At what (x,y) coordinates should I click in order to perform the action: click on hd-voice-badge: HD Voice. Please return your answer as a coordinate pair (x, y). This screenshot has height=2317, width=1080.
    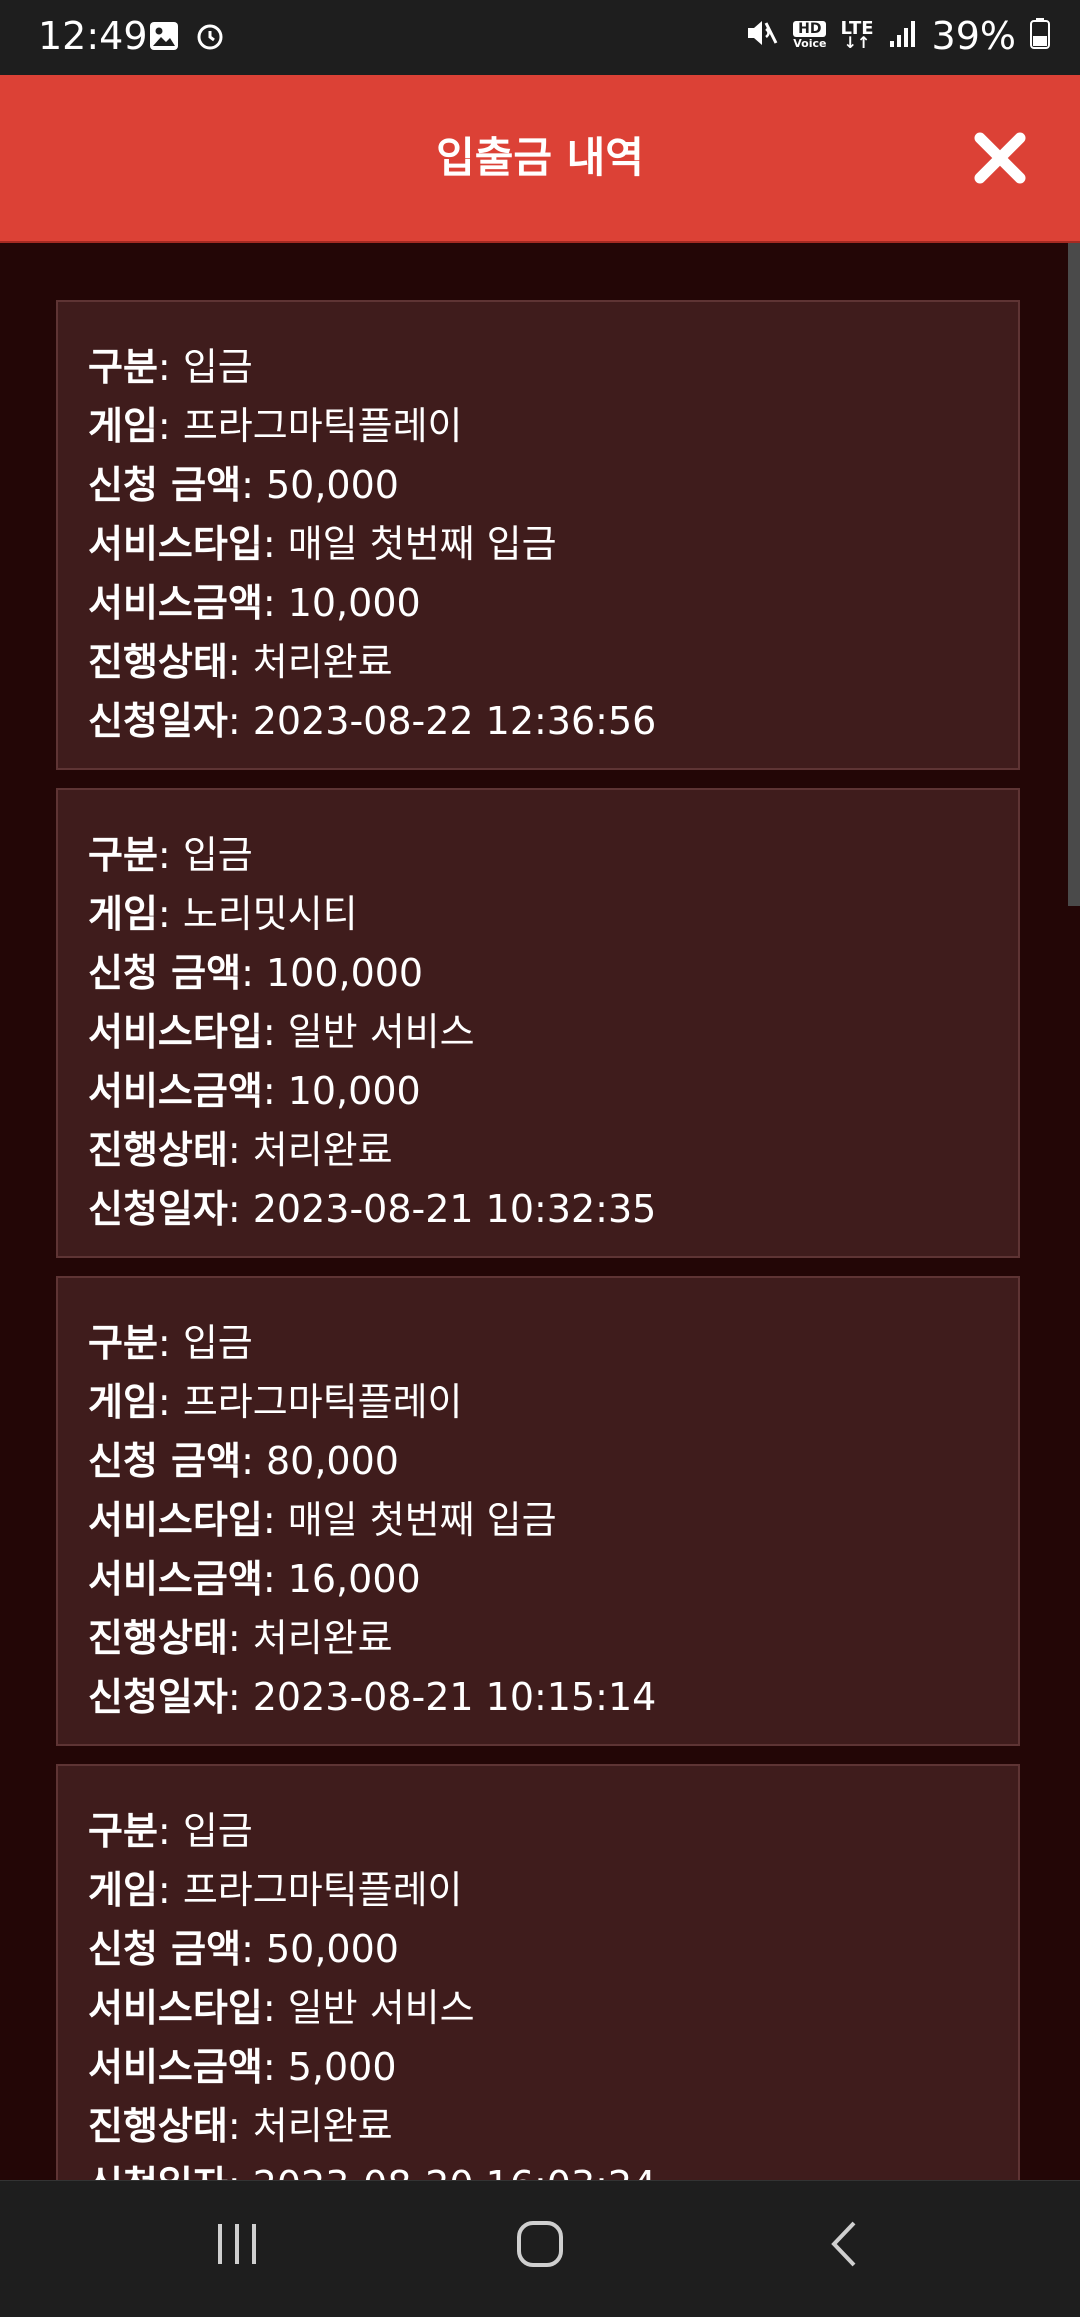
    Looking at the image, I should click on (810, 35).